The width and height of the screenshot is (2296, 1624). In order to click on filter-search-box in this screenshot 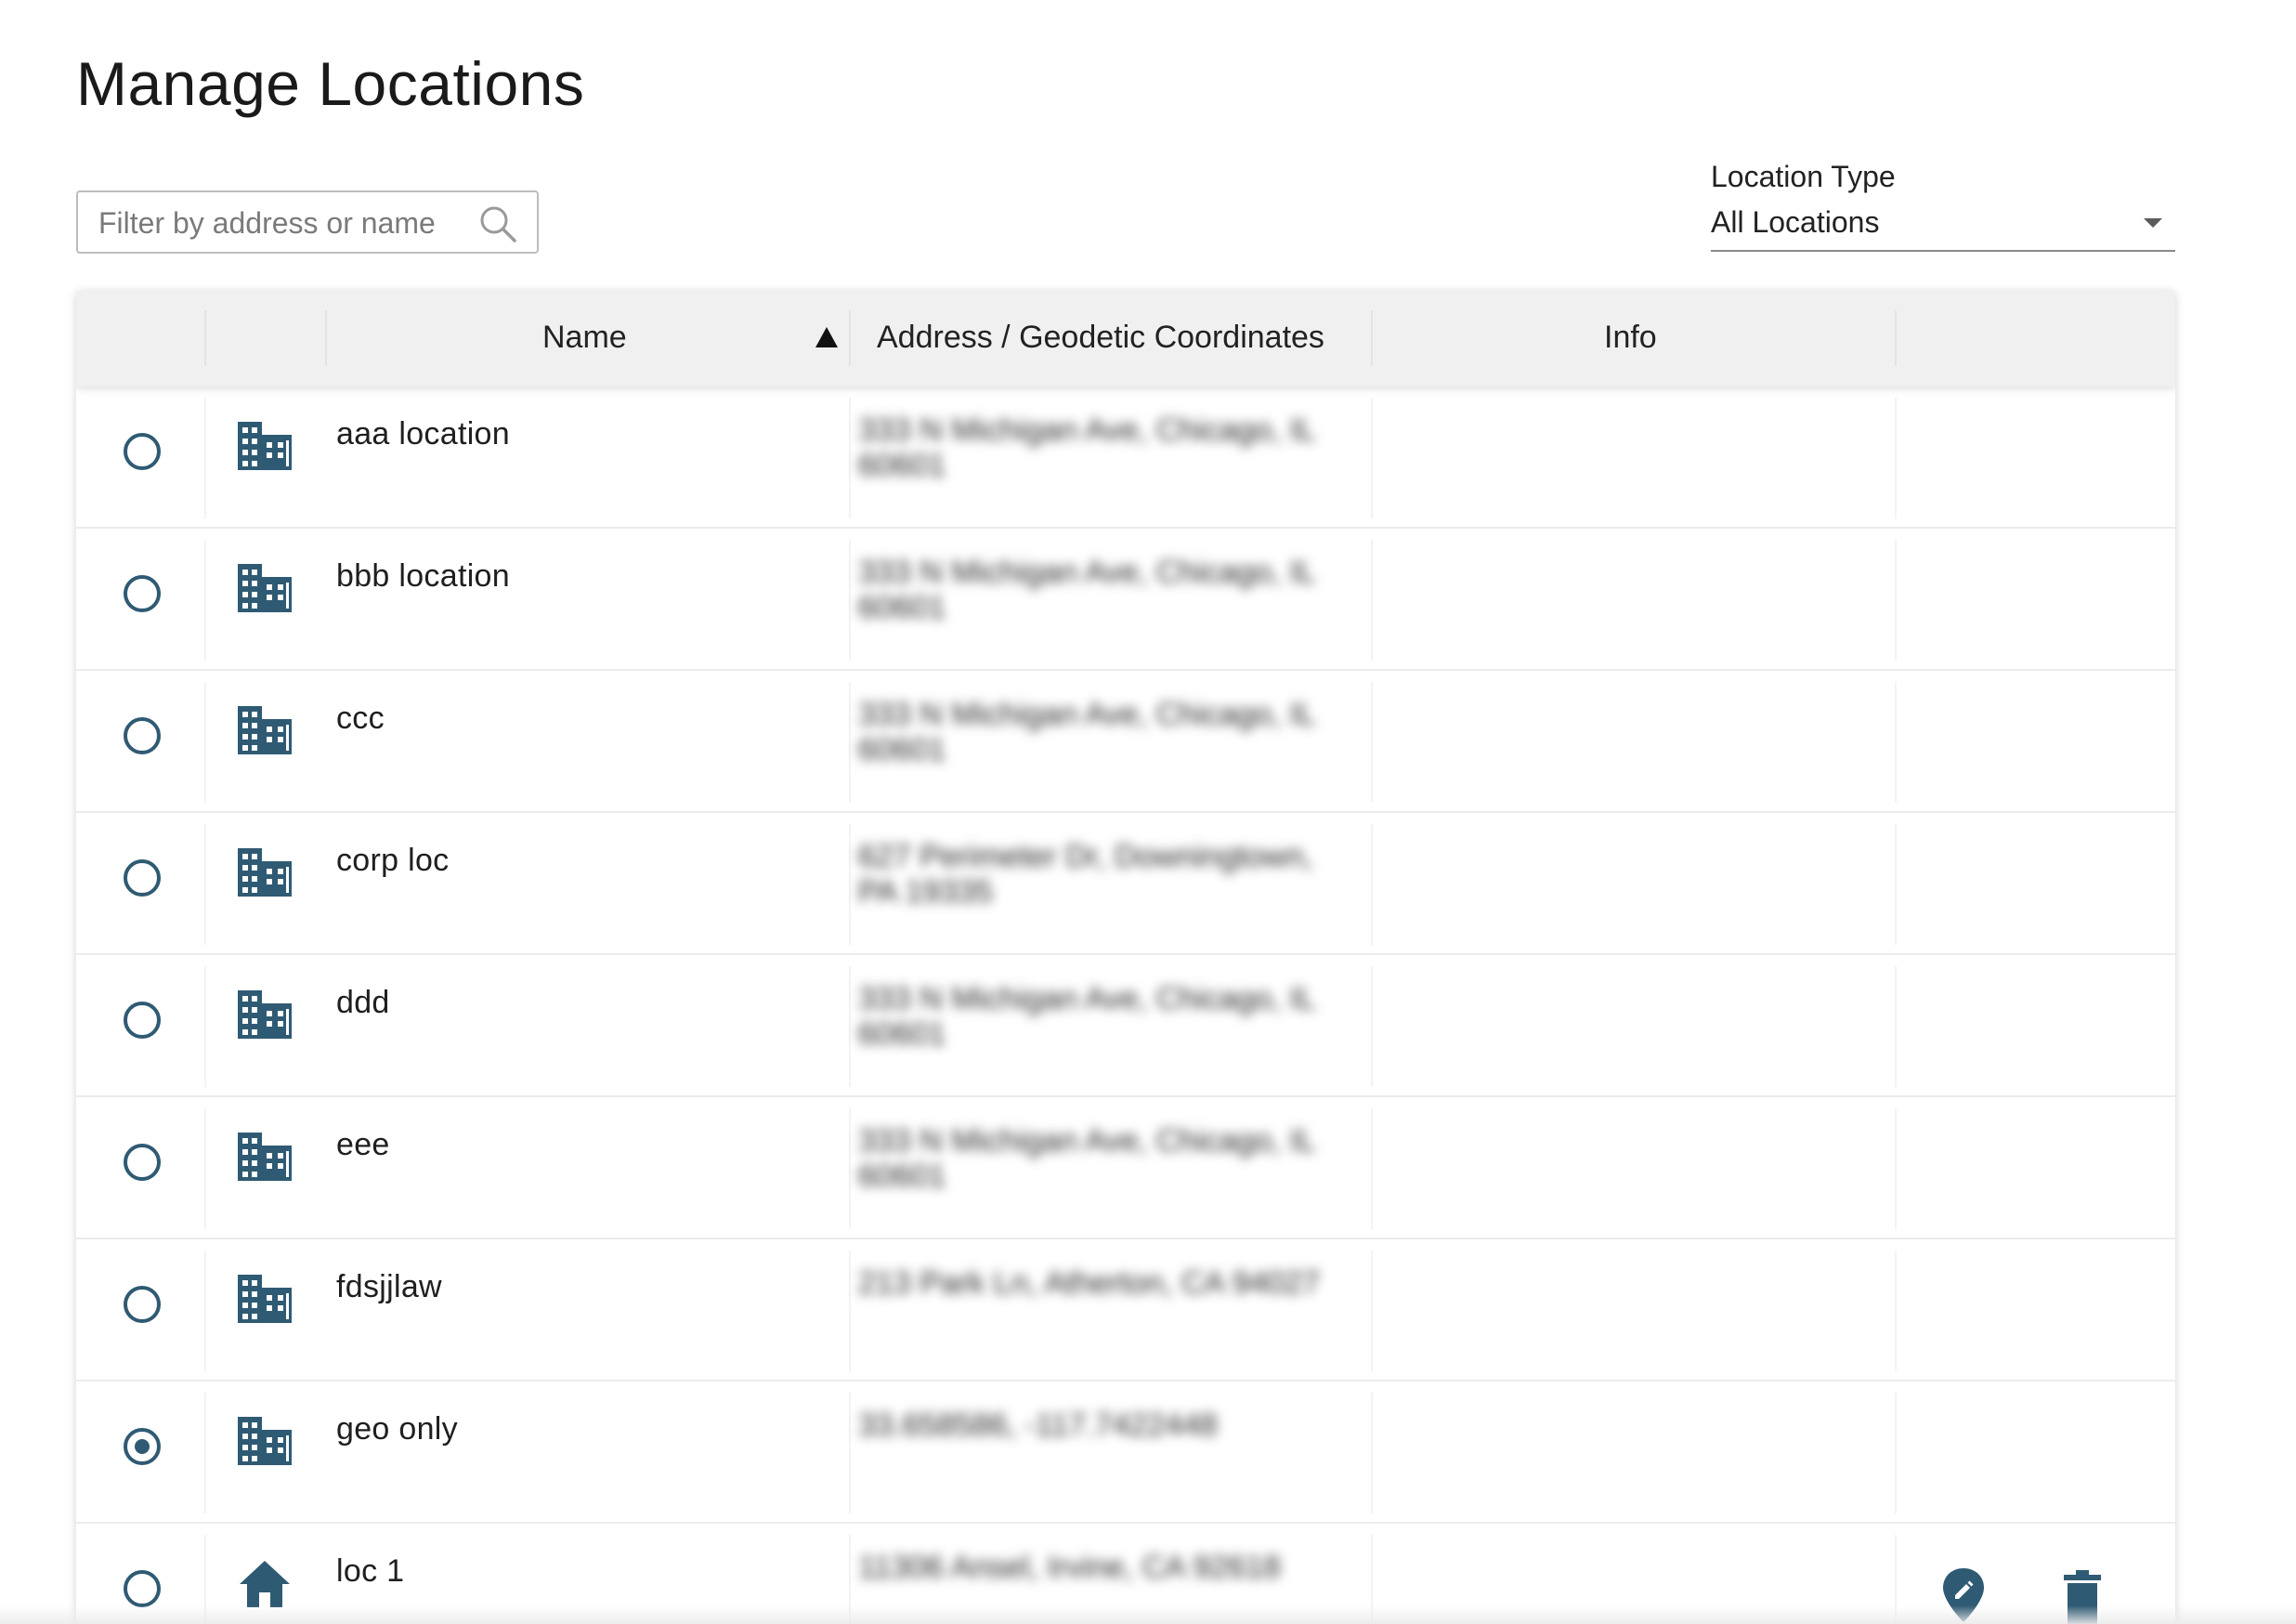, I will do `click(307, 222)`.